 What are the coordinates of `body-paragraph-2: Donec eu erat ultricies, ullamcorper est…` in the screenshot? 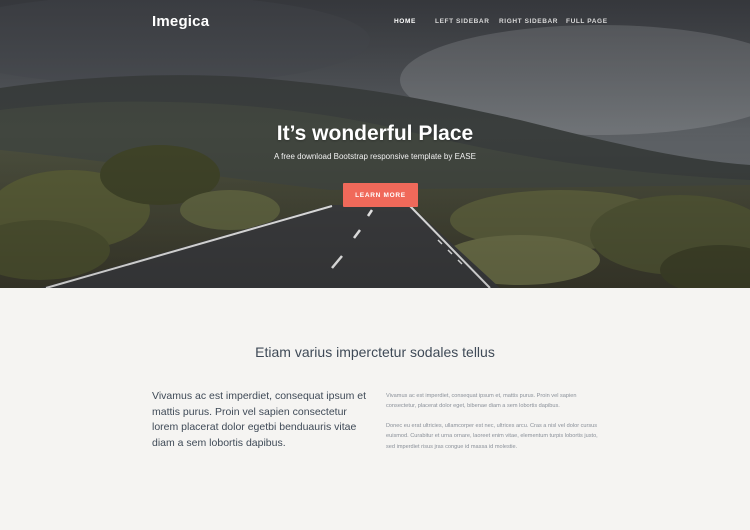 It's located at (492, 436).